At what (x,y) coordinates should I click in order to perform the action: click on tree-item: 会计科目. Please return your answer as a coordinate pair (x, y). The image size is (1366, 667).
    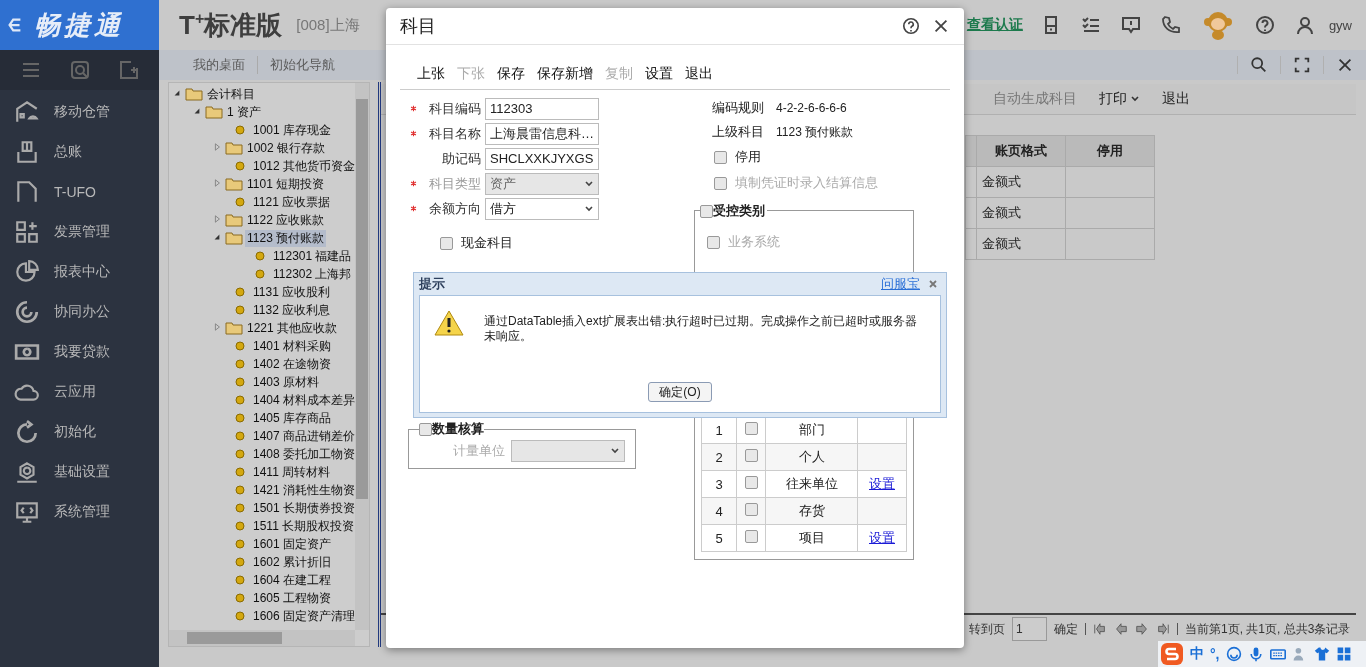
    Looking at the image, I should click on (231, 94).